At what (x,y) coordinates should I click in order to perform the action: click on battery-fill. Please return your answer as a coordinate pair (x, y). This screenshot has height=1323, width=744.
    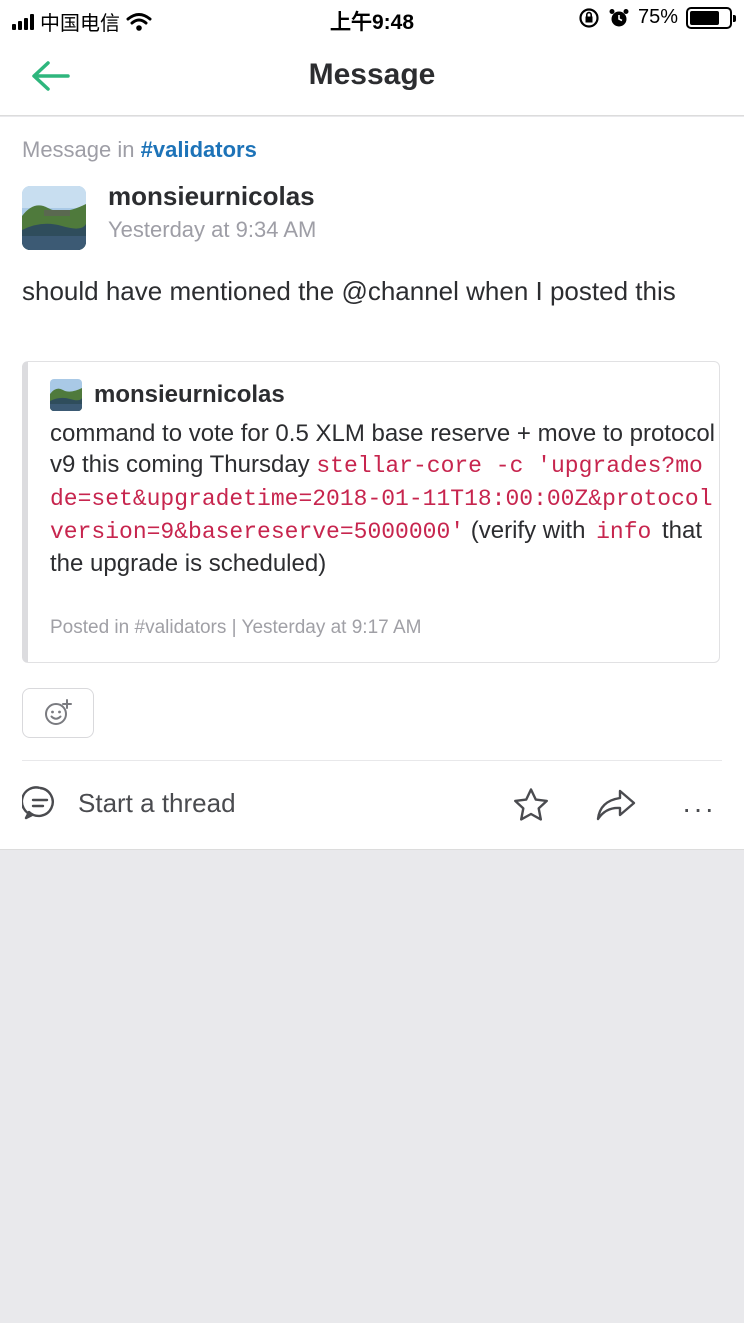
    Looking at the image, I should click on (704, 17).